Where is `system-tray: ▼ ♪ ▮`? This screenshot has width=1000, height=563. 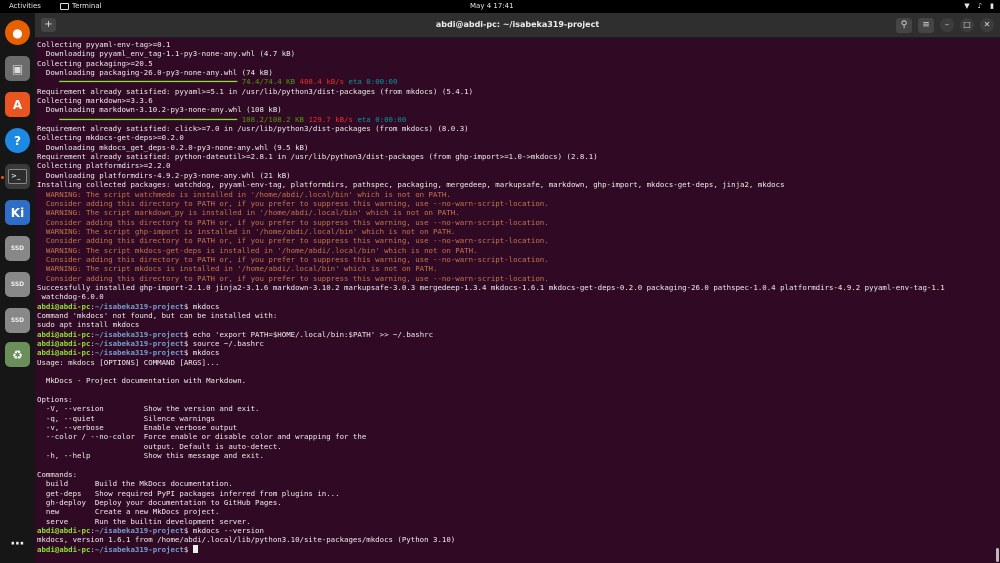 system-tray: ▼ ♪ ▮ is located at coordinates (979, 6).